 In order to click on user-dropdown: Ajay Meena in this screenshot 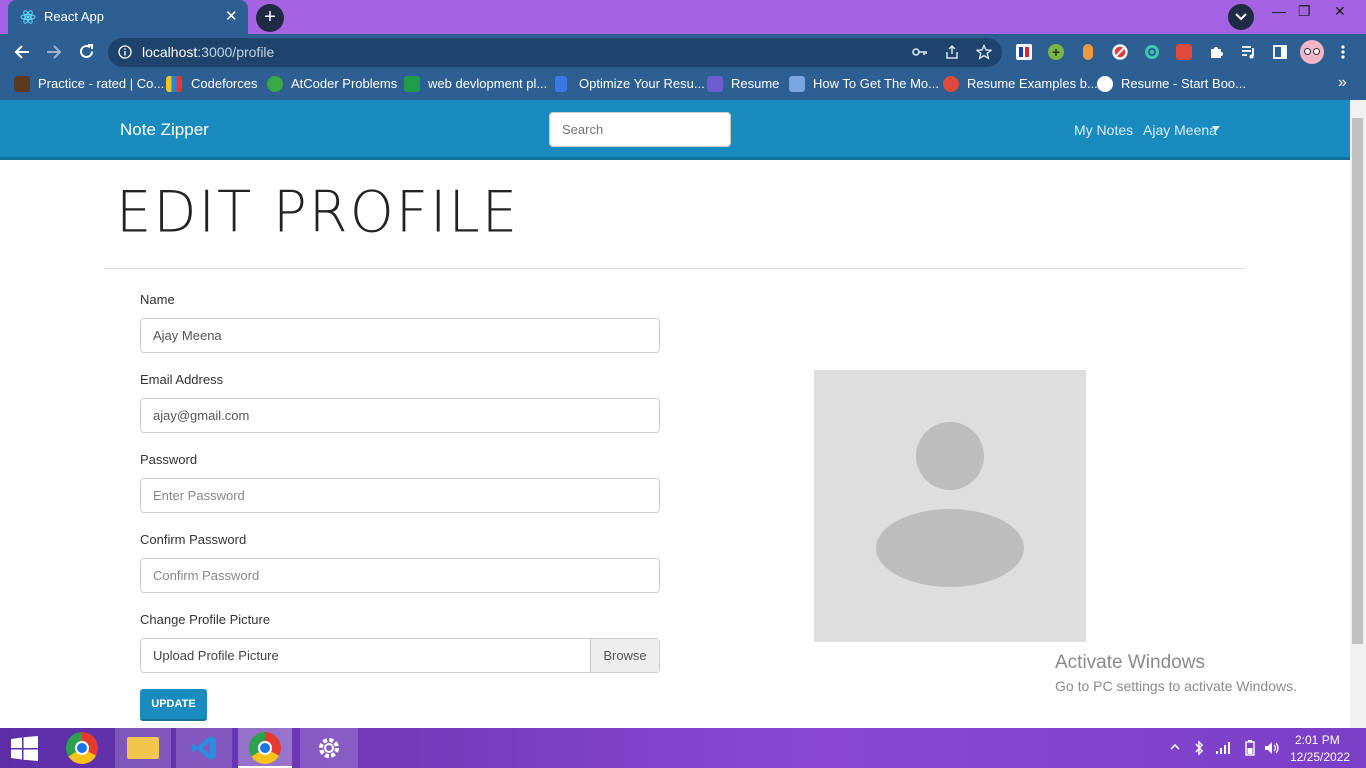, I will do `click(1180, 130)`.